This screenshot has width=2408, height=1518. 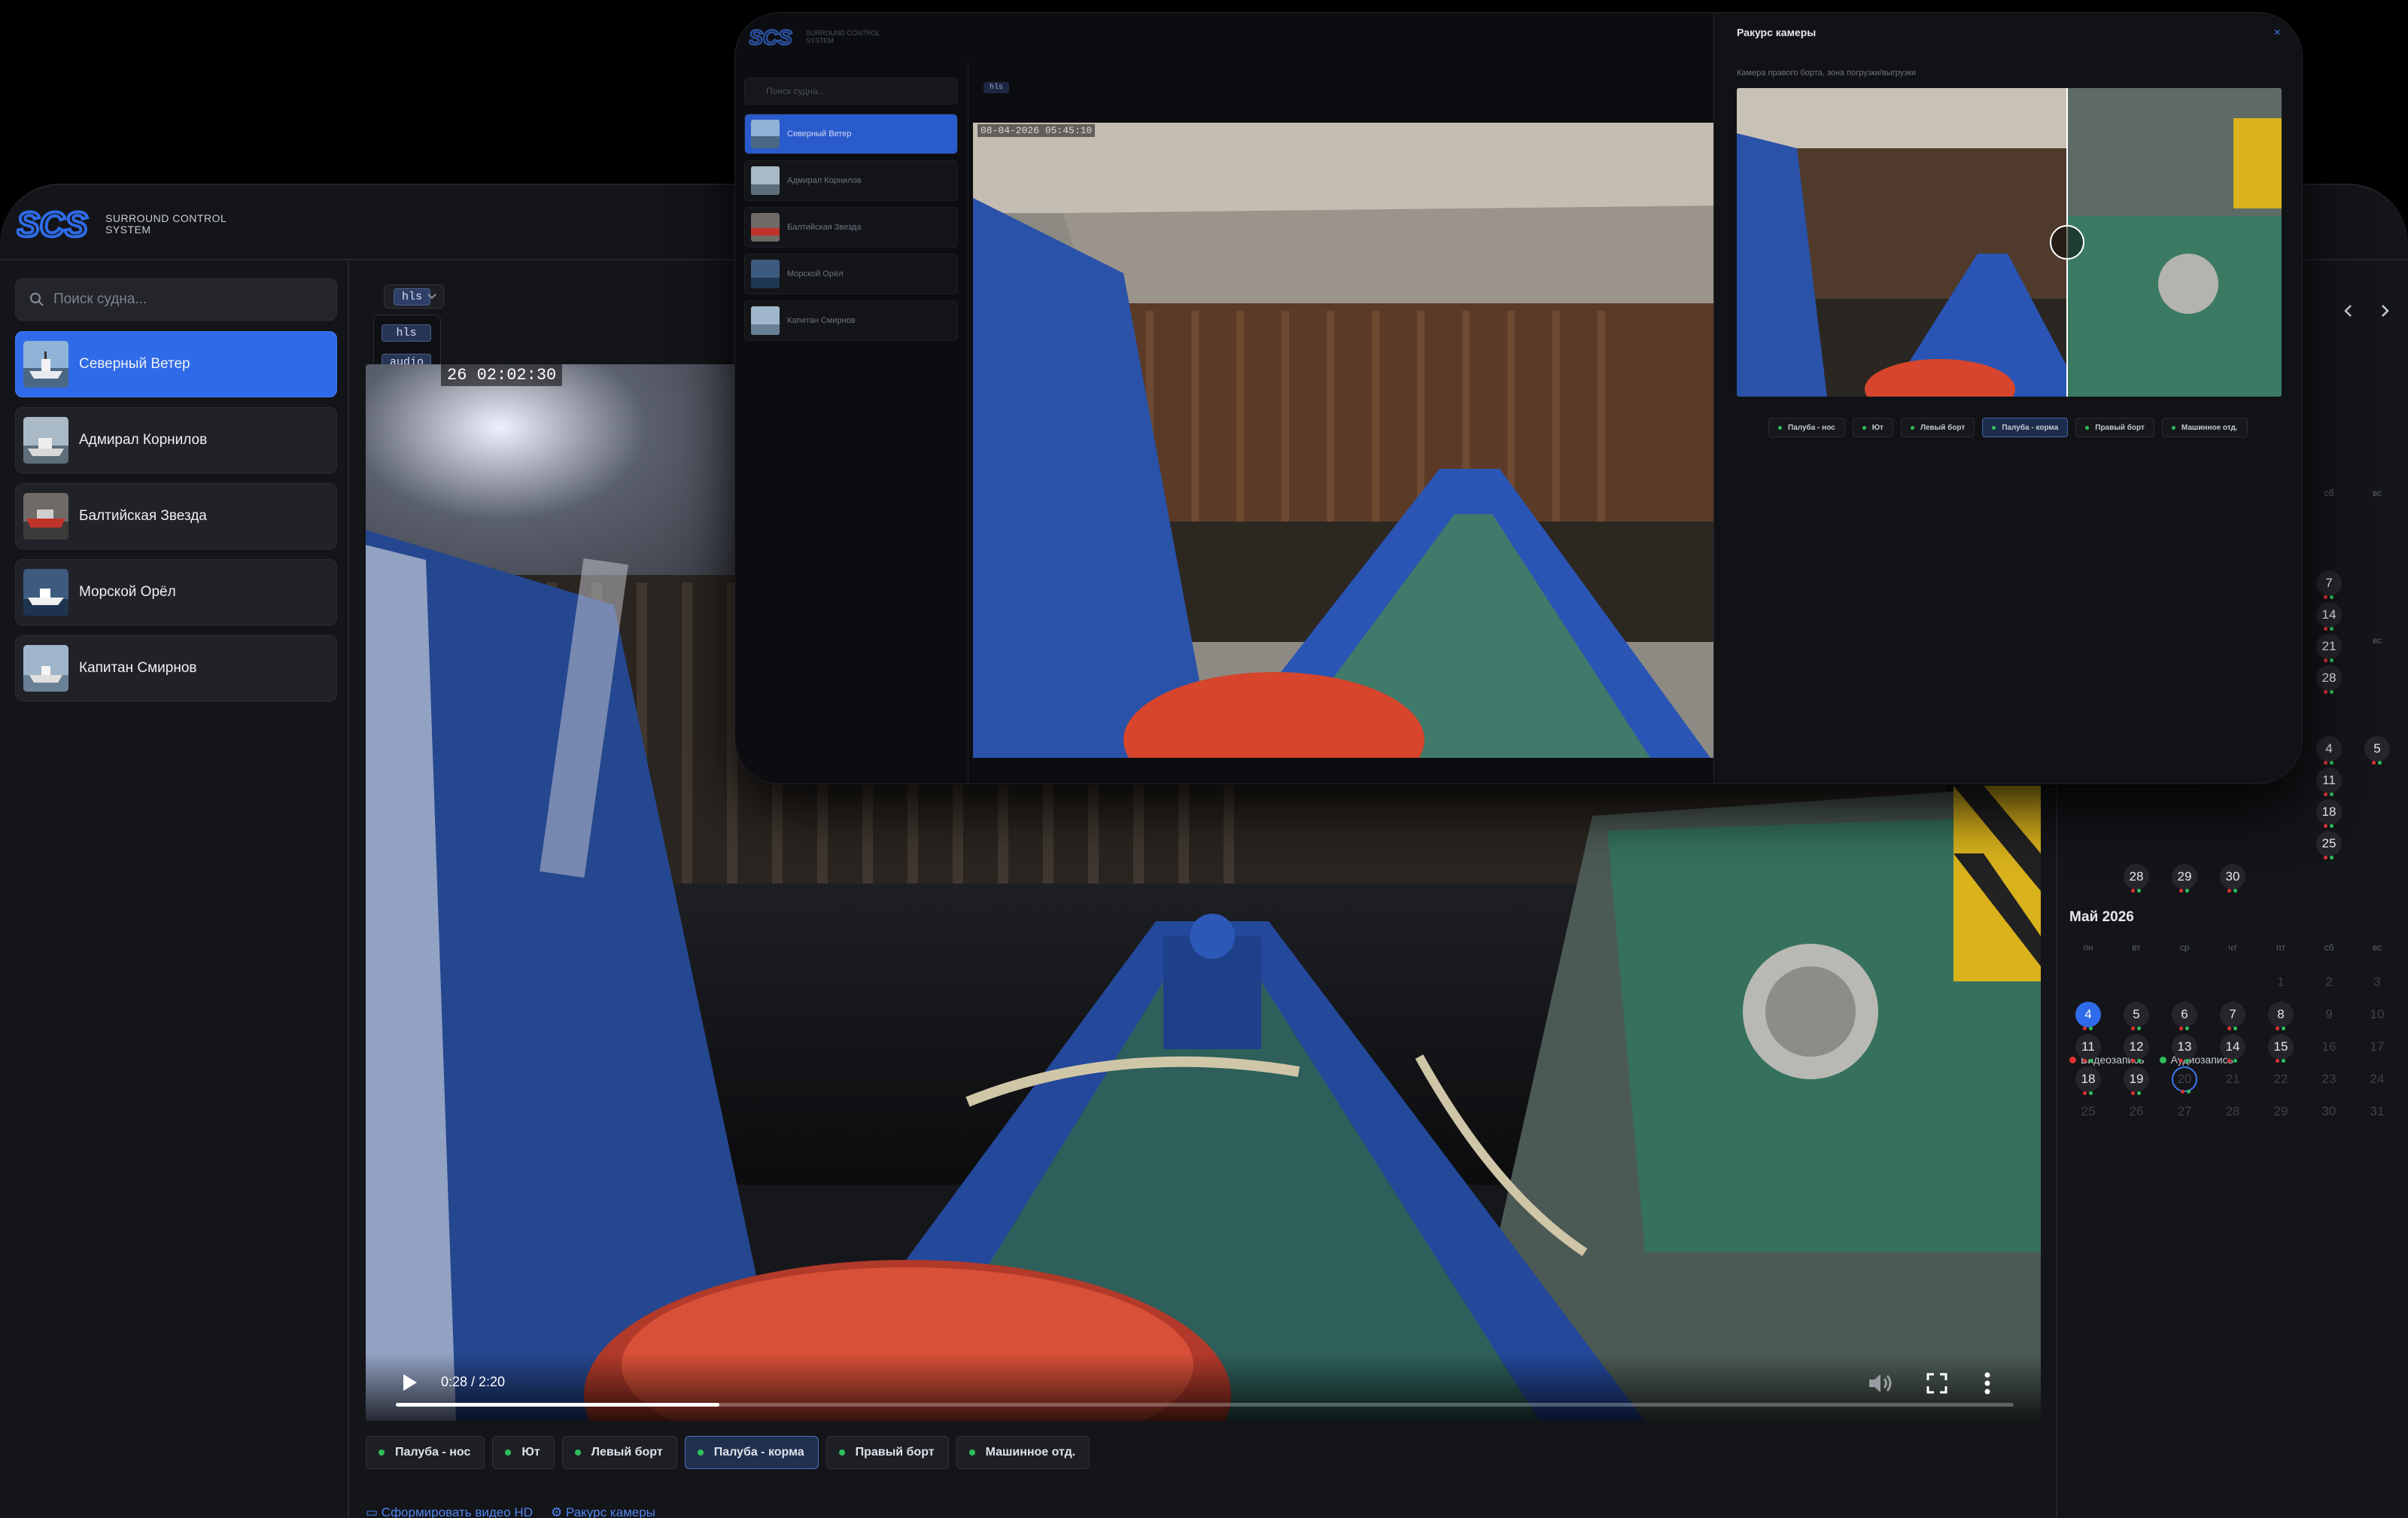 What do you see at coordinates (2377, 982) in the screenshot?
I see `calendar-day: 3` at bounding box center [2377, 982].